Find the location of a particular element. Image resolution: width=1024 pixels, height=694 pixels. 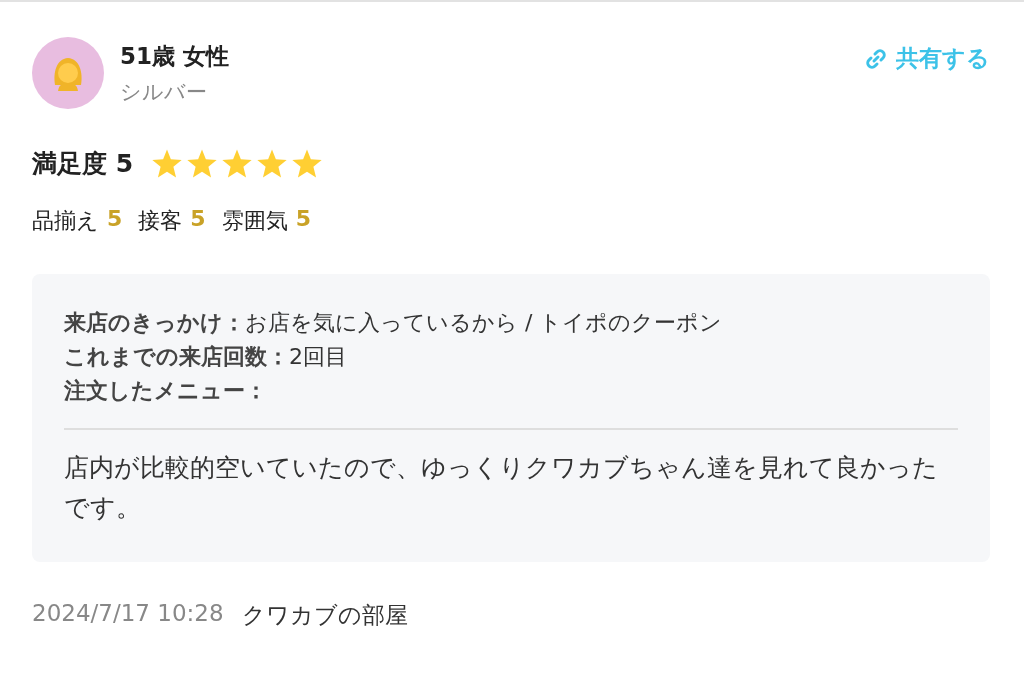

rating-label: 接客 is located at coordinates (160, 221).